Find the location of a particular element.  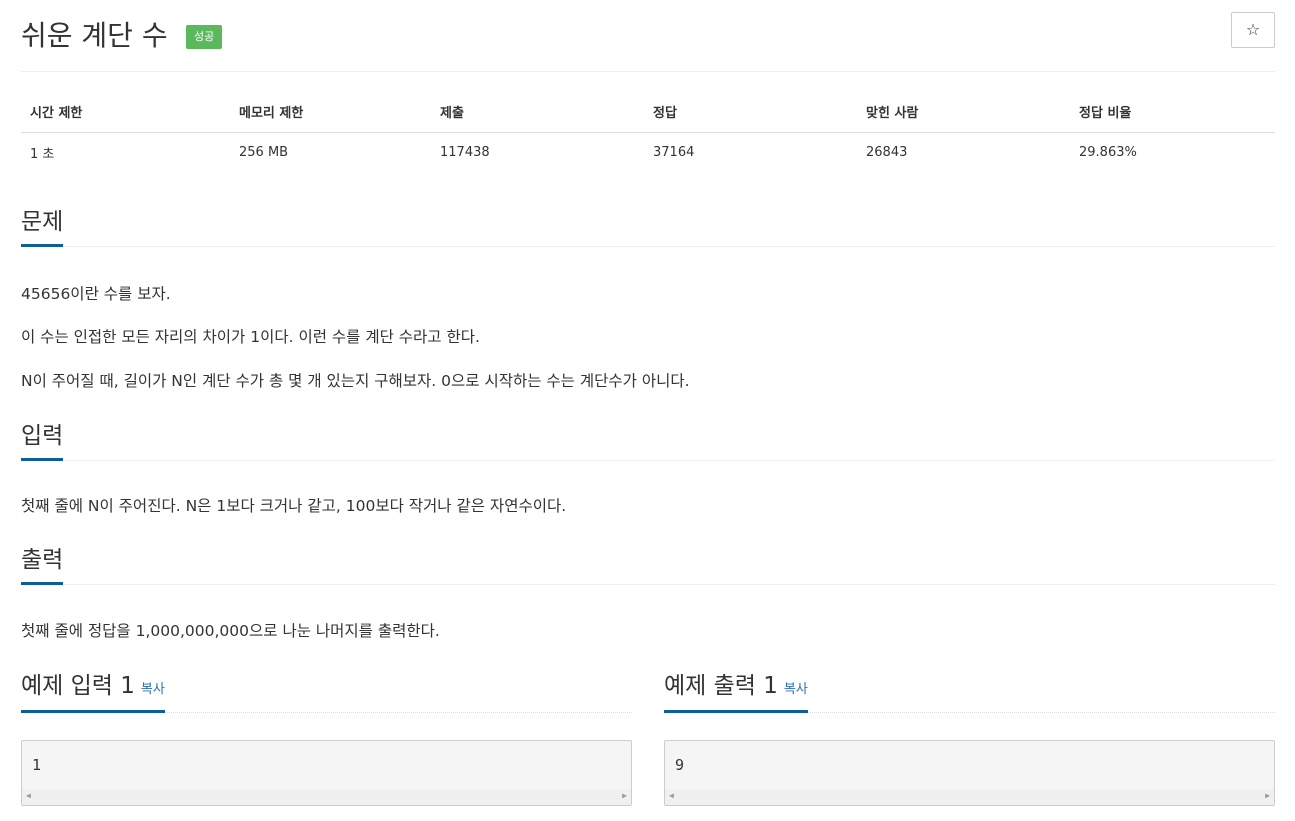

page-title: 쉬운 계단 수 is located at coordinates (94, 35).